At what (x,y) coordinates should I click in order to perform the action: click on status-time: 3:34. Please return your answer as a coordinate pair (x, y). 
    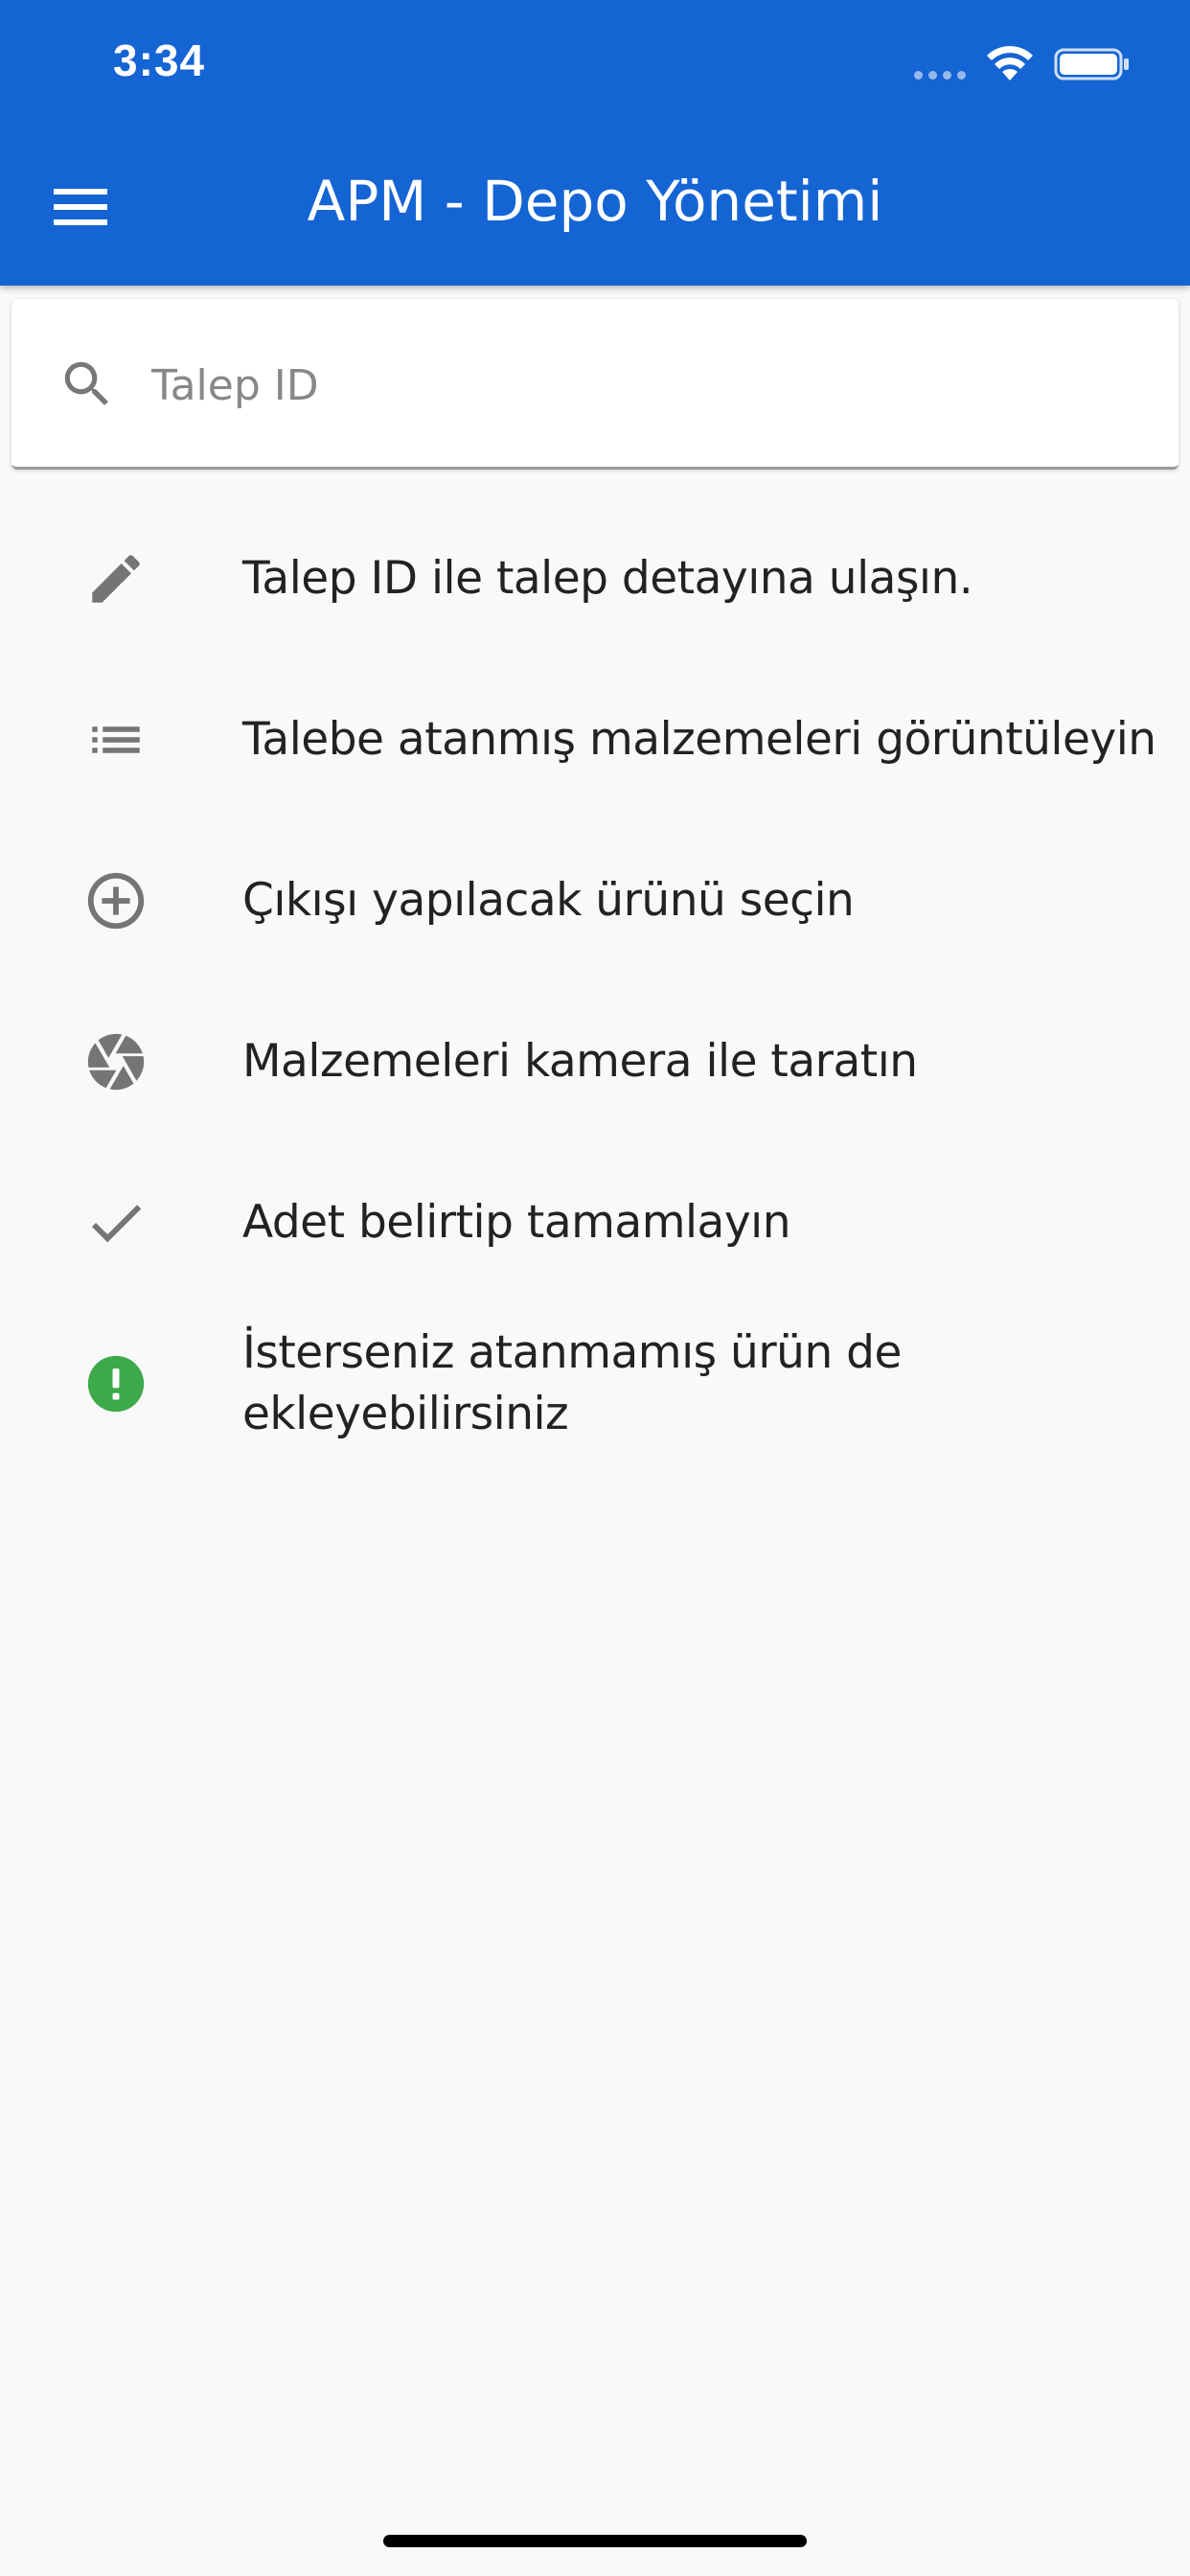
    Looking at the image, I should click on (159, 60).